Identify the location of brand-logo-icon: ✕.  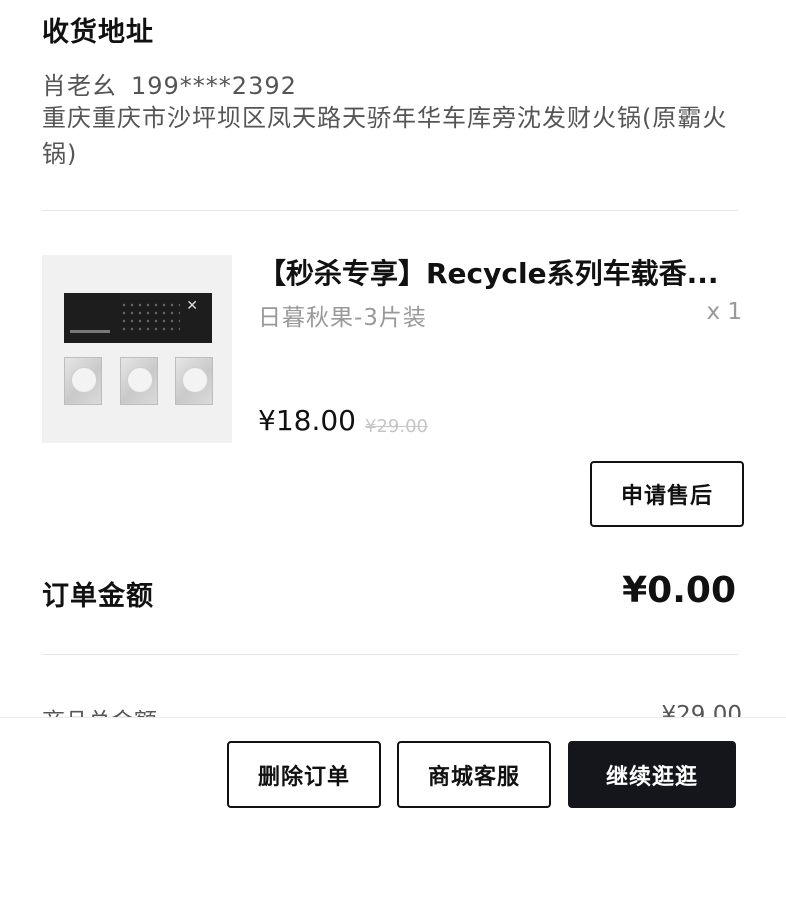
(192, 306).